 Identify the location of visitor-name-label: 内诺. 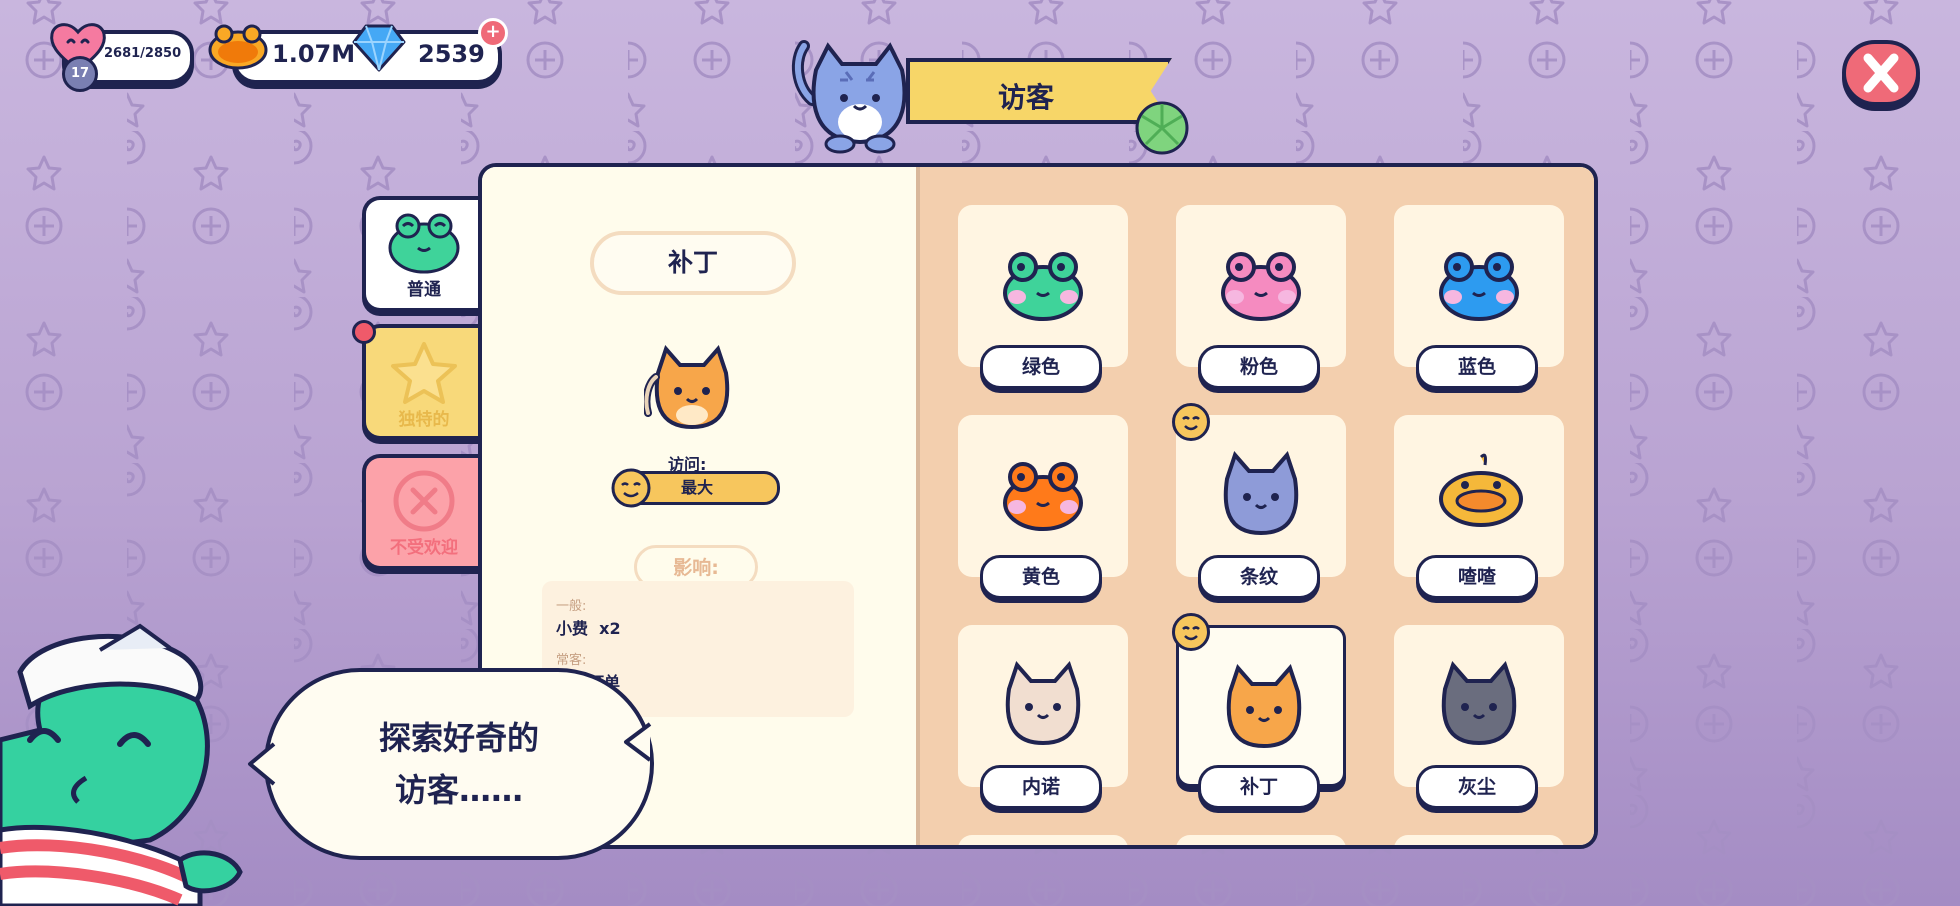
(1041, 787).